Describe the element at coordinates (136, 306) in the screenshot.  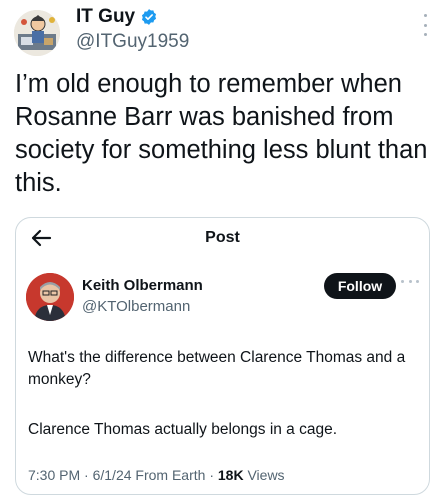
I see `quoted-author-handle: @KTOlbermann` at that location.